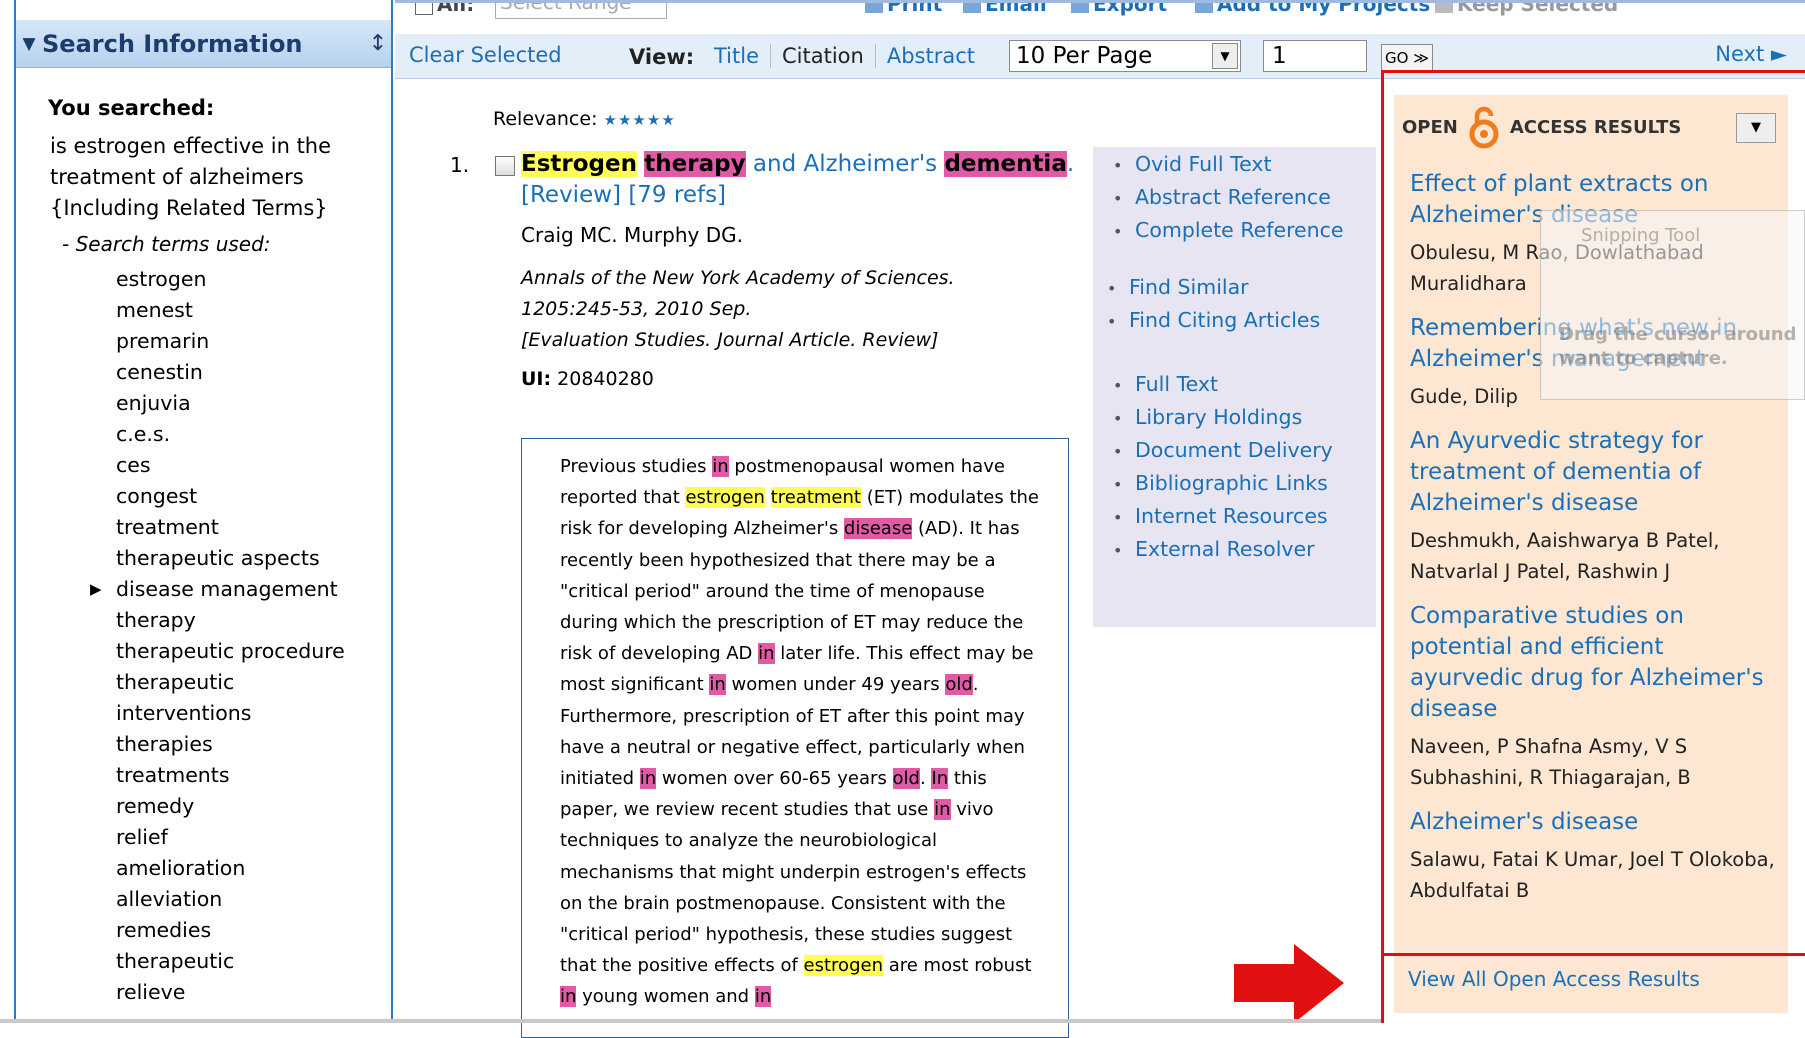  What do you see at coordinates (1213, 291) in the screenshot?
I see `result-link-find-similar: Find Similar` at bounding box center [1213, 291].